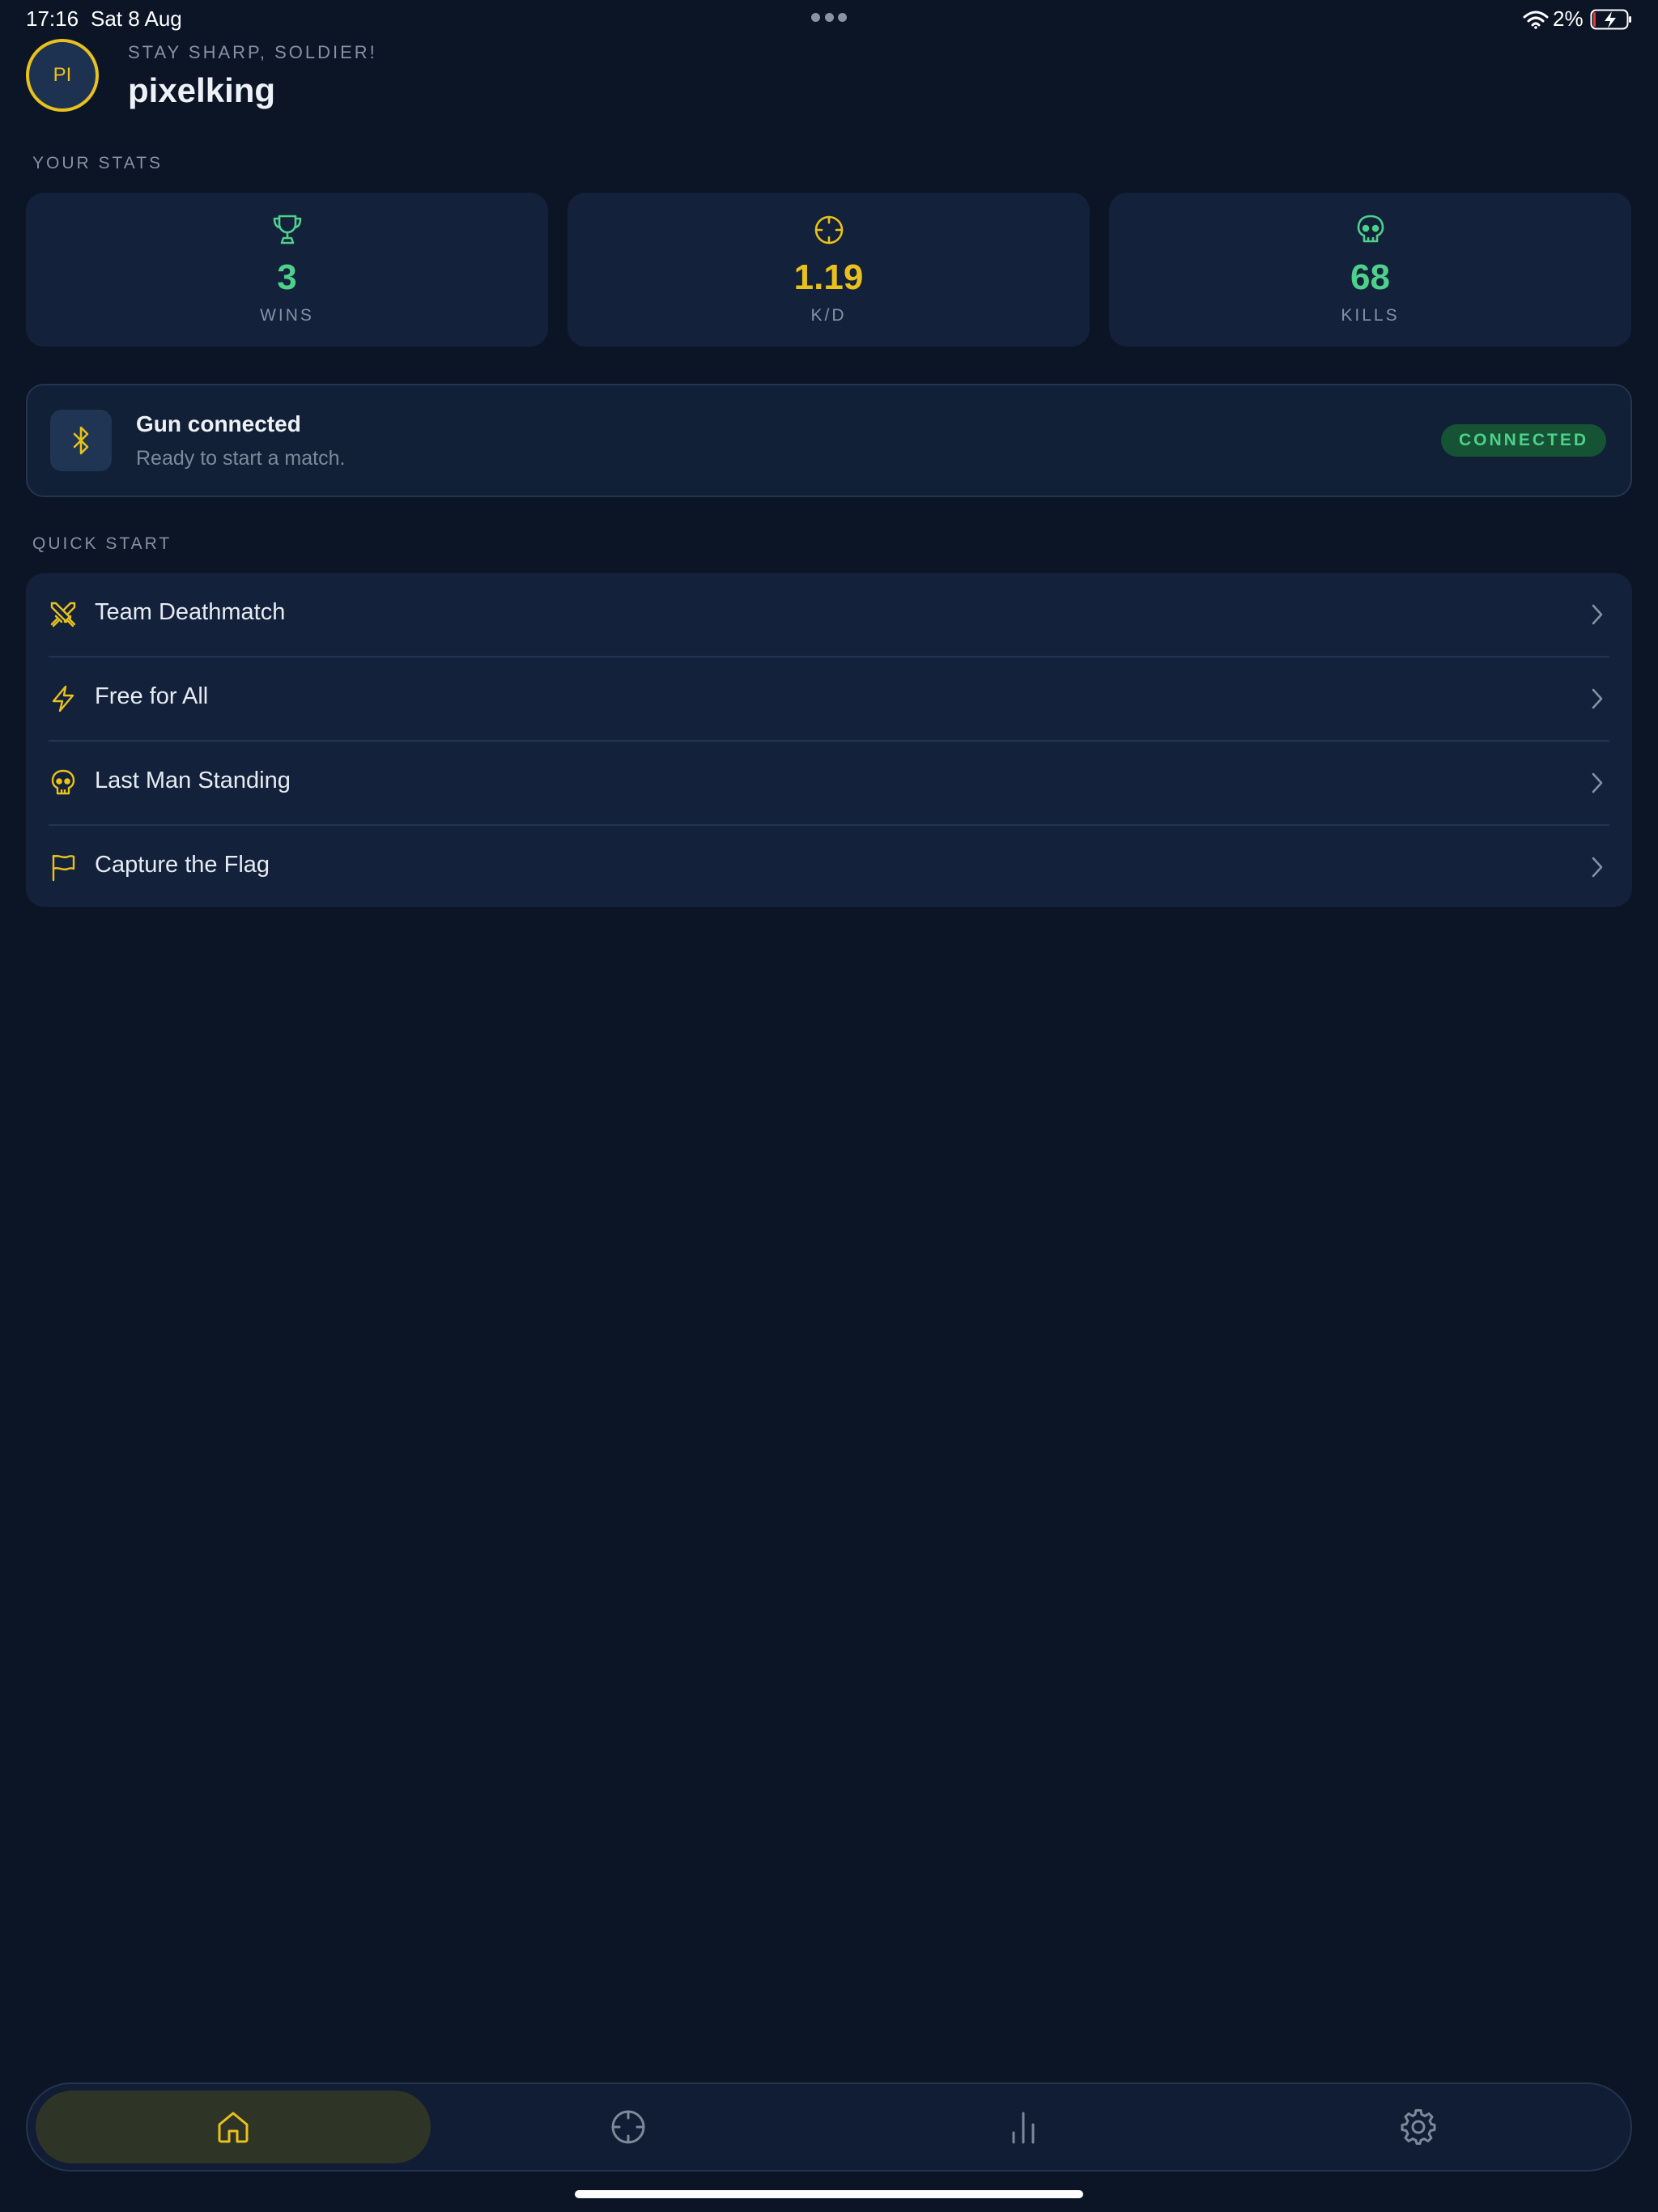 This screenshot has height=2212, width=1658. What do you see at coordinates (287, 230) in the screenshot?
I see `trophy-icon` at bounding box center [287, 230].